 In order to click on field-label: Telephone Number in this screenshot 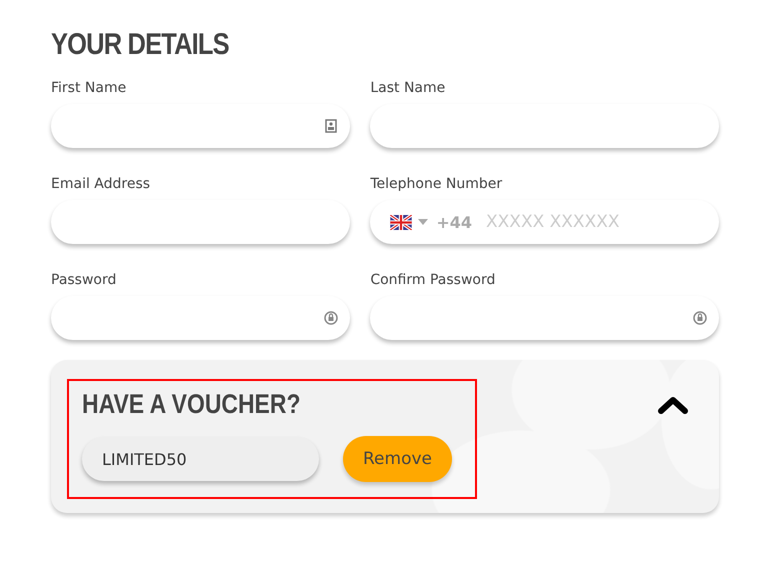, I will do `click(437, 184)`.